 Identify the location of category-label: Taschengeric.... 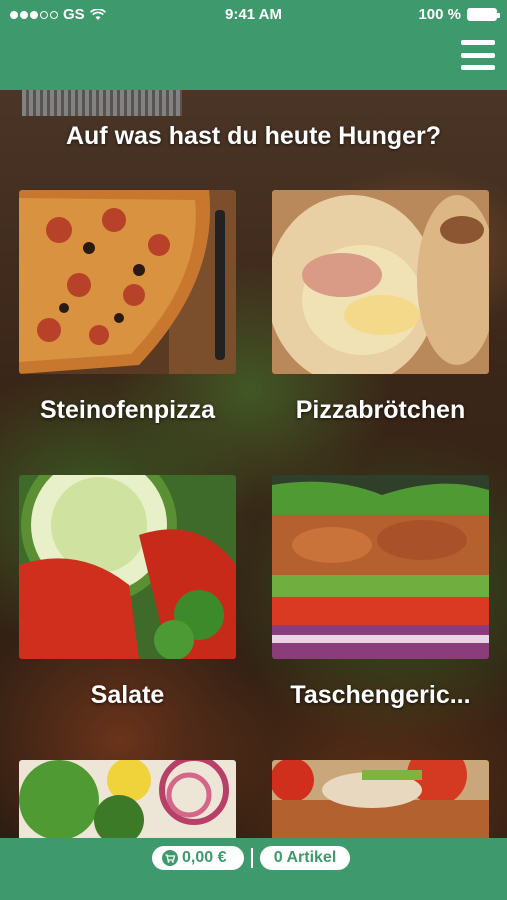
(380, 695).